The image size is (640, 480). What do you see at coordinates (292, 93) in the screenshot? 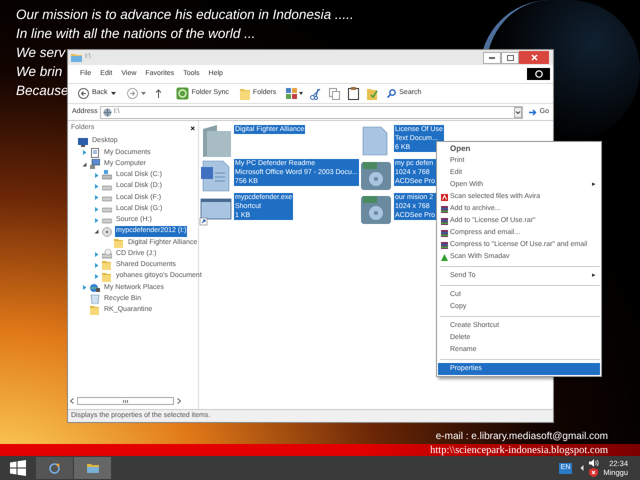
I see `views-icon` at bounding box center [292, 93].